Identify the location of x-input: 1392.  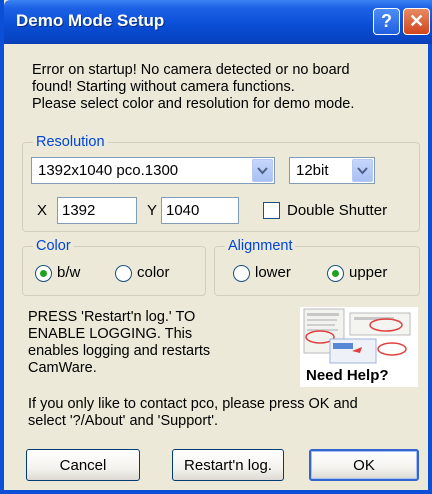
(97, 210).